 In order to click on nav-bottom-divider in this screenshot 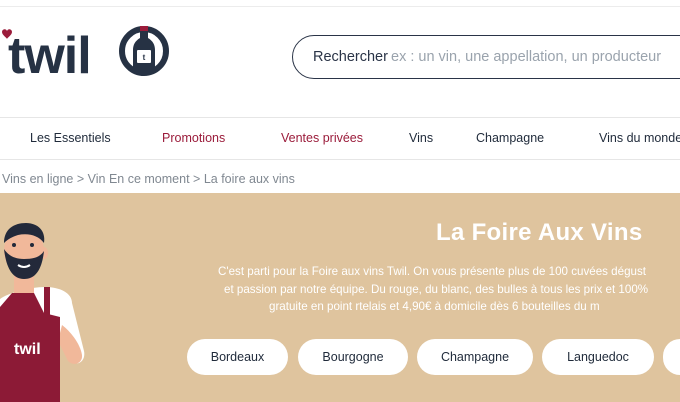, I will do `click(340, 159)`.